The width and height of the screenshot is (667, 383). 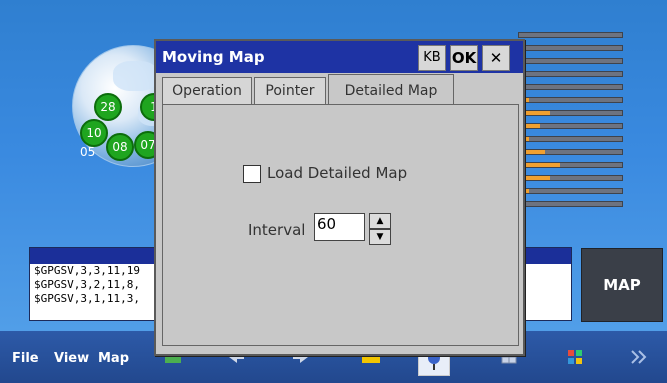 I want to click on keyboard-button: KB, so click(x=432, y=58).